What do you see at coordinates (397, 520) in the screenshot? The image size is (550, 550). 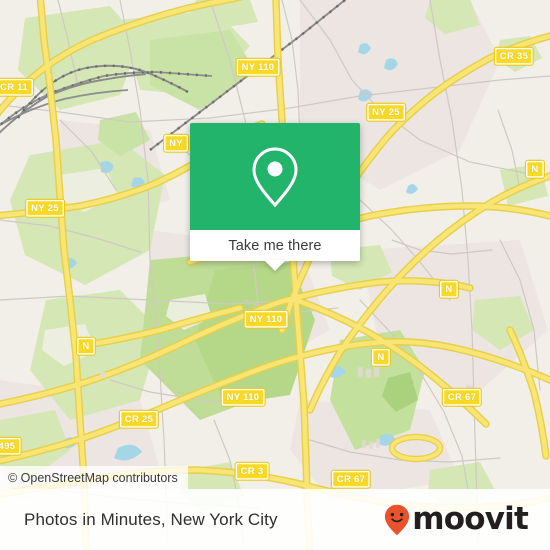 I see `moovit-smiley-pin-icon` at bounding box center [397, 520].